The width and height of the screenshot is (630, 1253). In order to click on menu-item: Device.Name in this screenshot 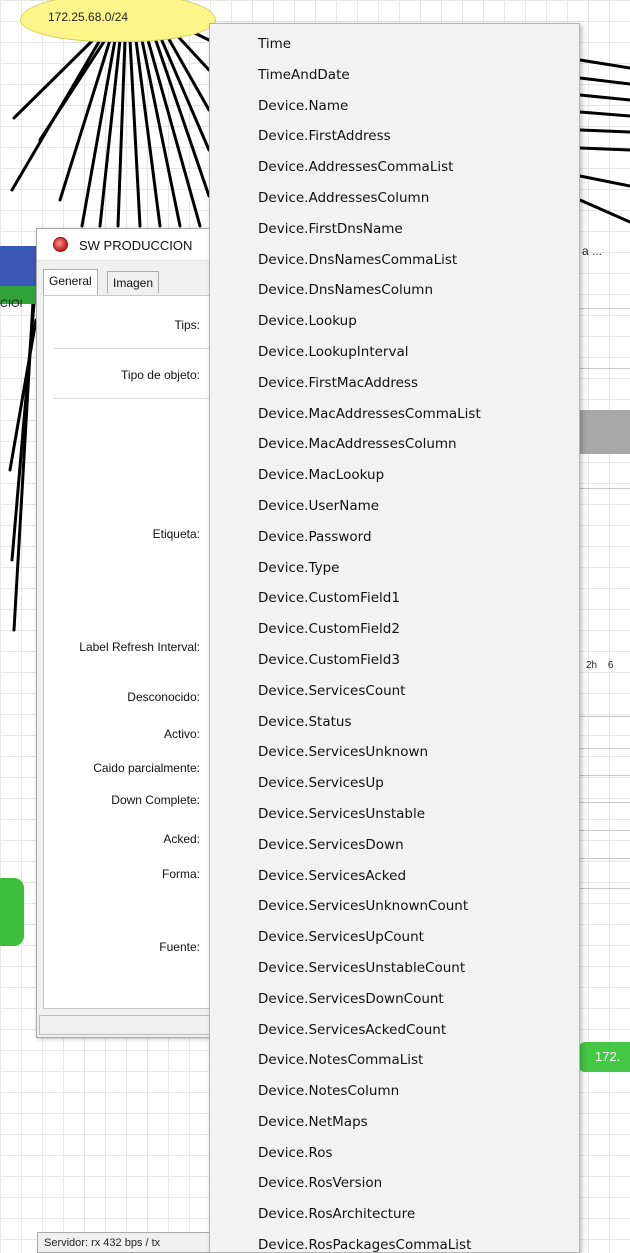, I will do `click(394, 106)`.